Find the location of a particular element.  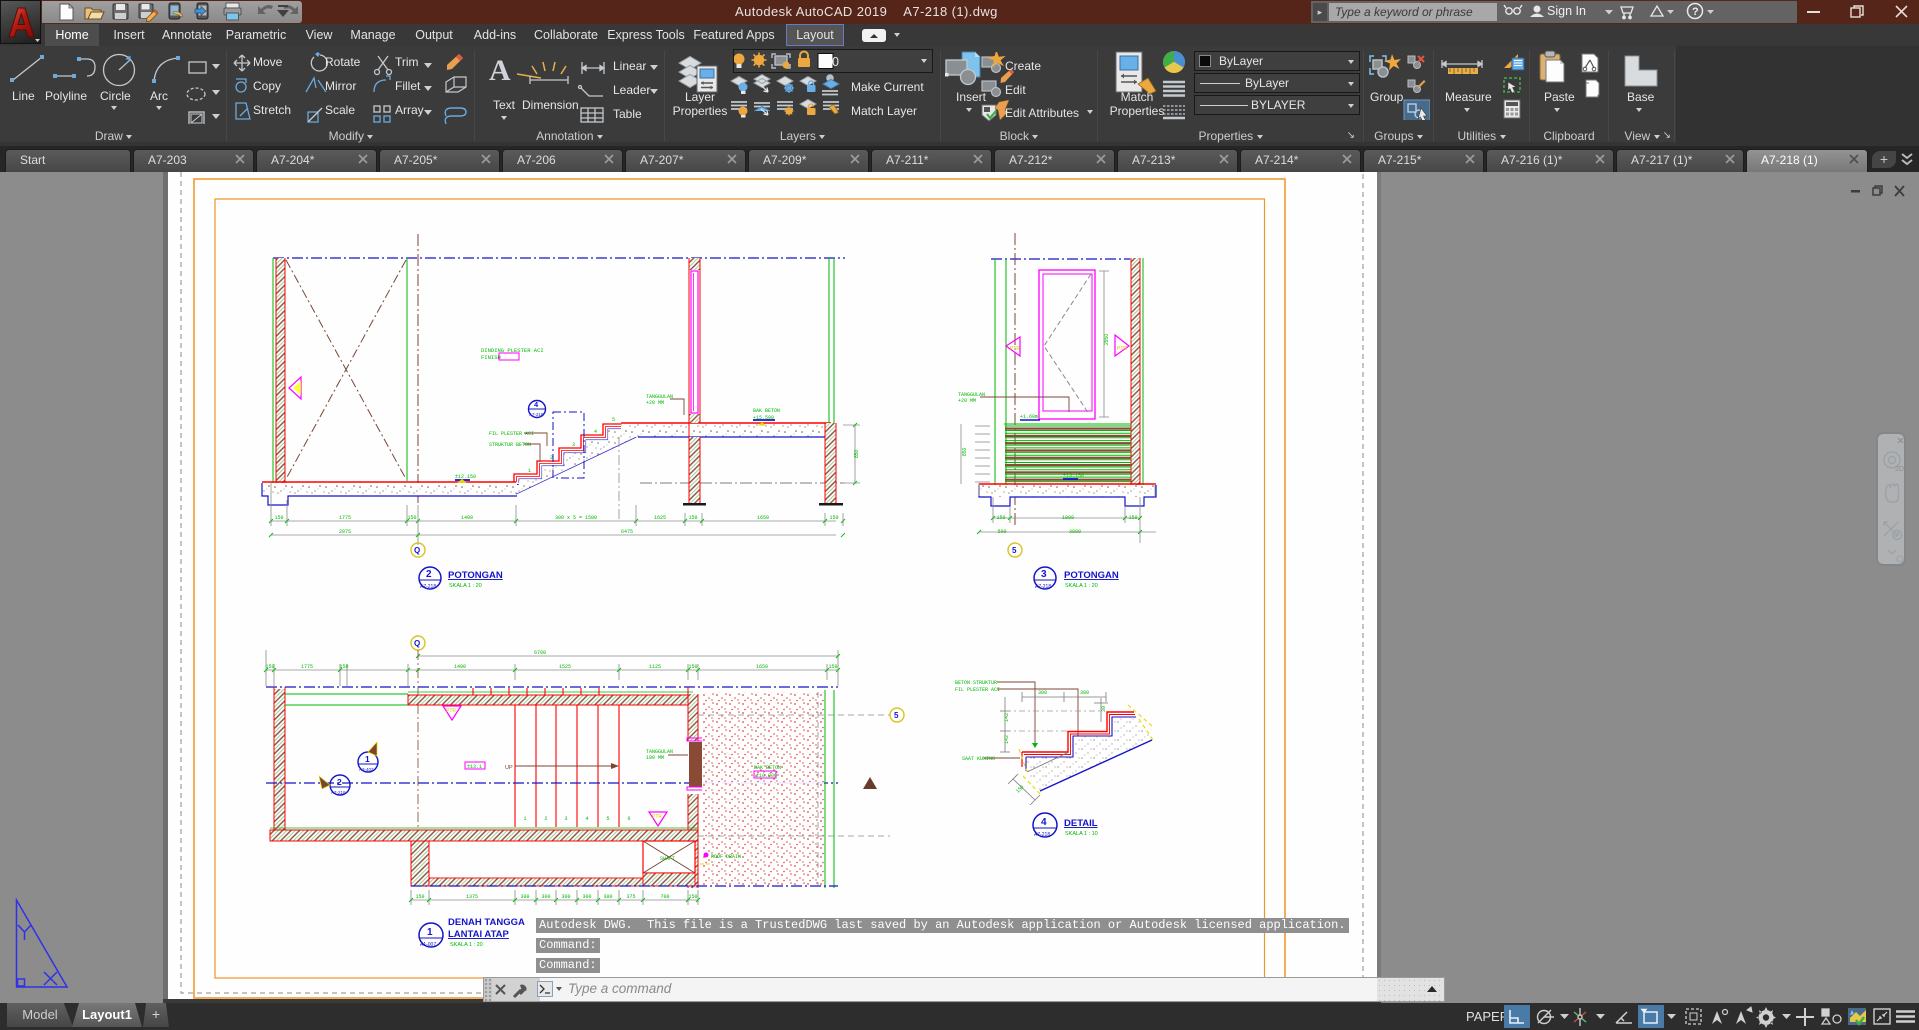

svg-text: 1125 is located at coordinates (655, 667).